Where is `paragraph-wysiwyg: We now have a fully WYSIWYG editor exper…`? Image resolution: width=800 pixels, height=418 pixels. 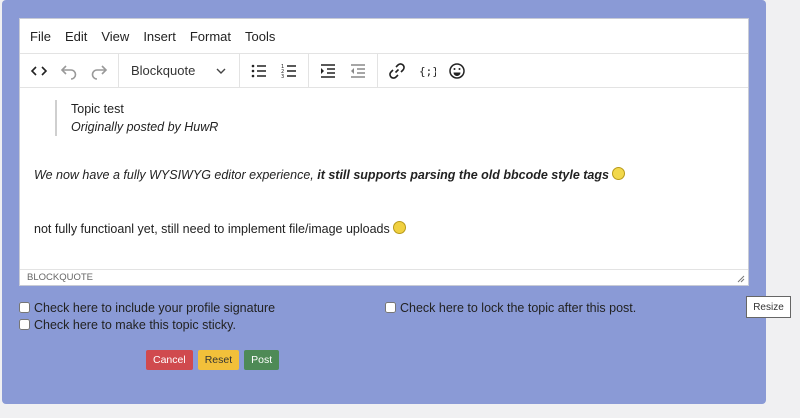
paragraph-wysiwyg: We now have a fully WYSIWYG editor exper… is located at coordinates (329, 174).